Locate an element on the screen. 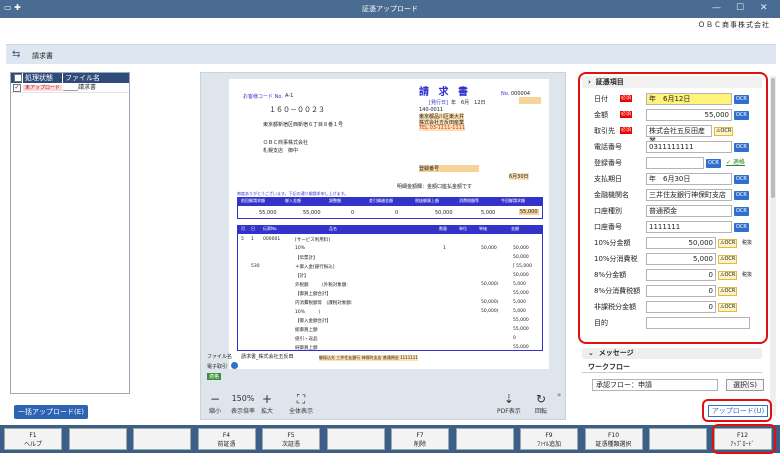 The width and height of the screenshot is (780, 466). rotate-button: ↻ 回転 is located at coordinates (541, 403).